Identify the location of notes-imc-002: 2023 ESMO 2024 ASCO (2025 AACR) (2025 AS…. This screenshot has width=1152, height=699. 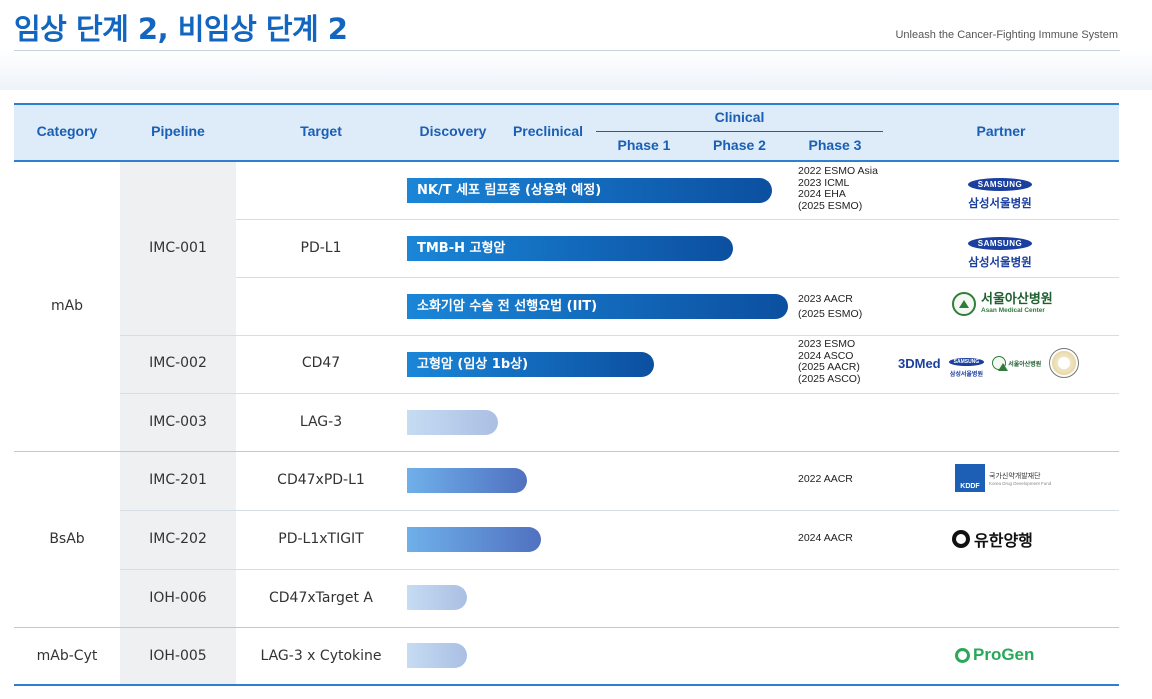
(829, 361).